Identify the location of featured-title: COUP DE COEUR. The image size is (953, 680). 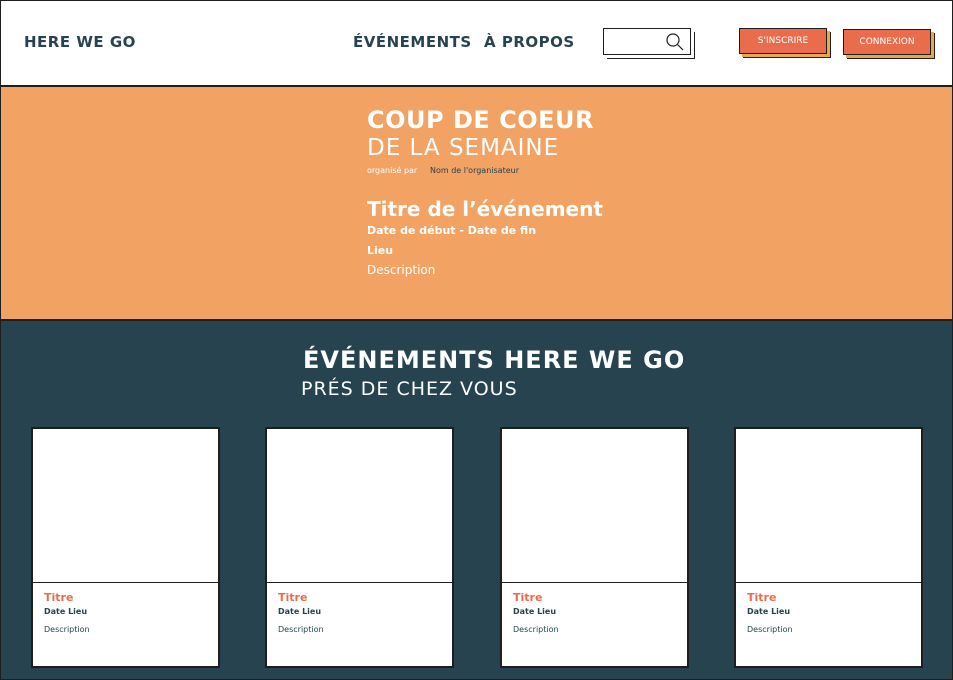
(480, 120).